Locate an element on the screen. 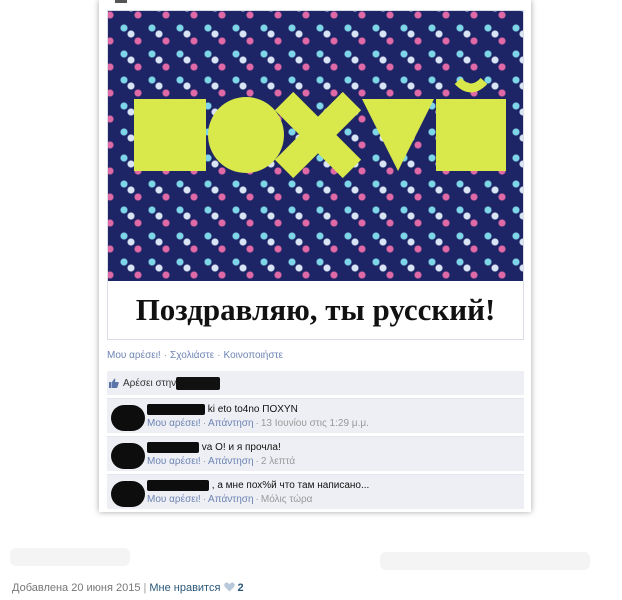 This screenshot has width=622, height=600. like-button: Мне нравится is located at coordinates (184, 588).